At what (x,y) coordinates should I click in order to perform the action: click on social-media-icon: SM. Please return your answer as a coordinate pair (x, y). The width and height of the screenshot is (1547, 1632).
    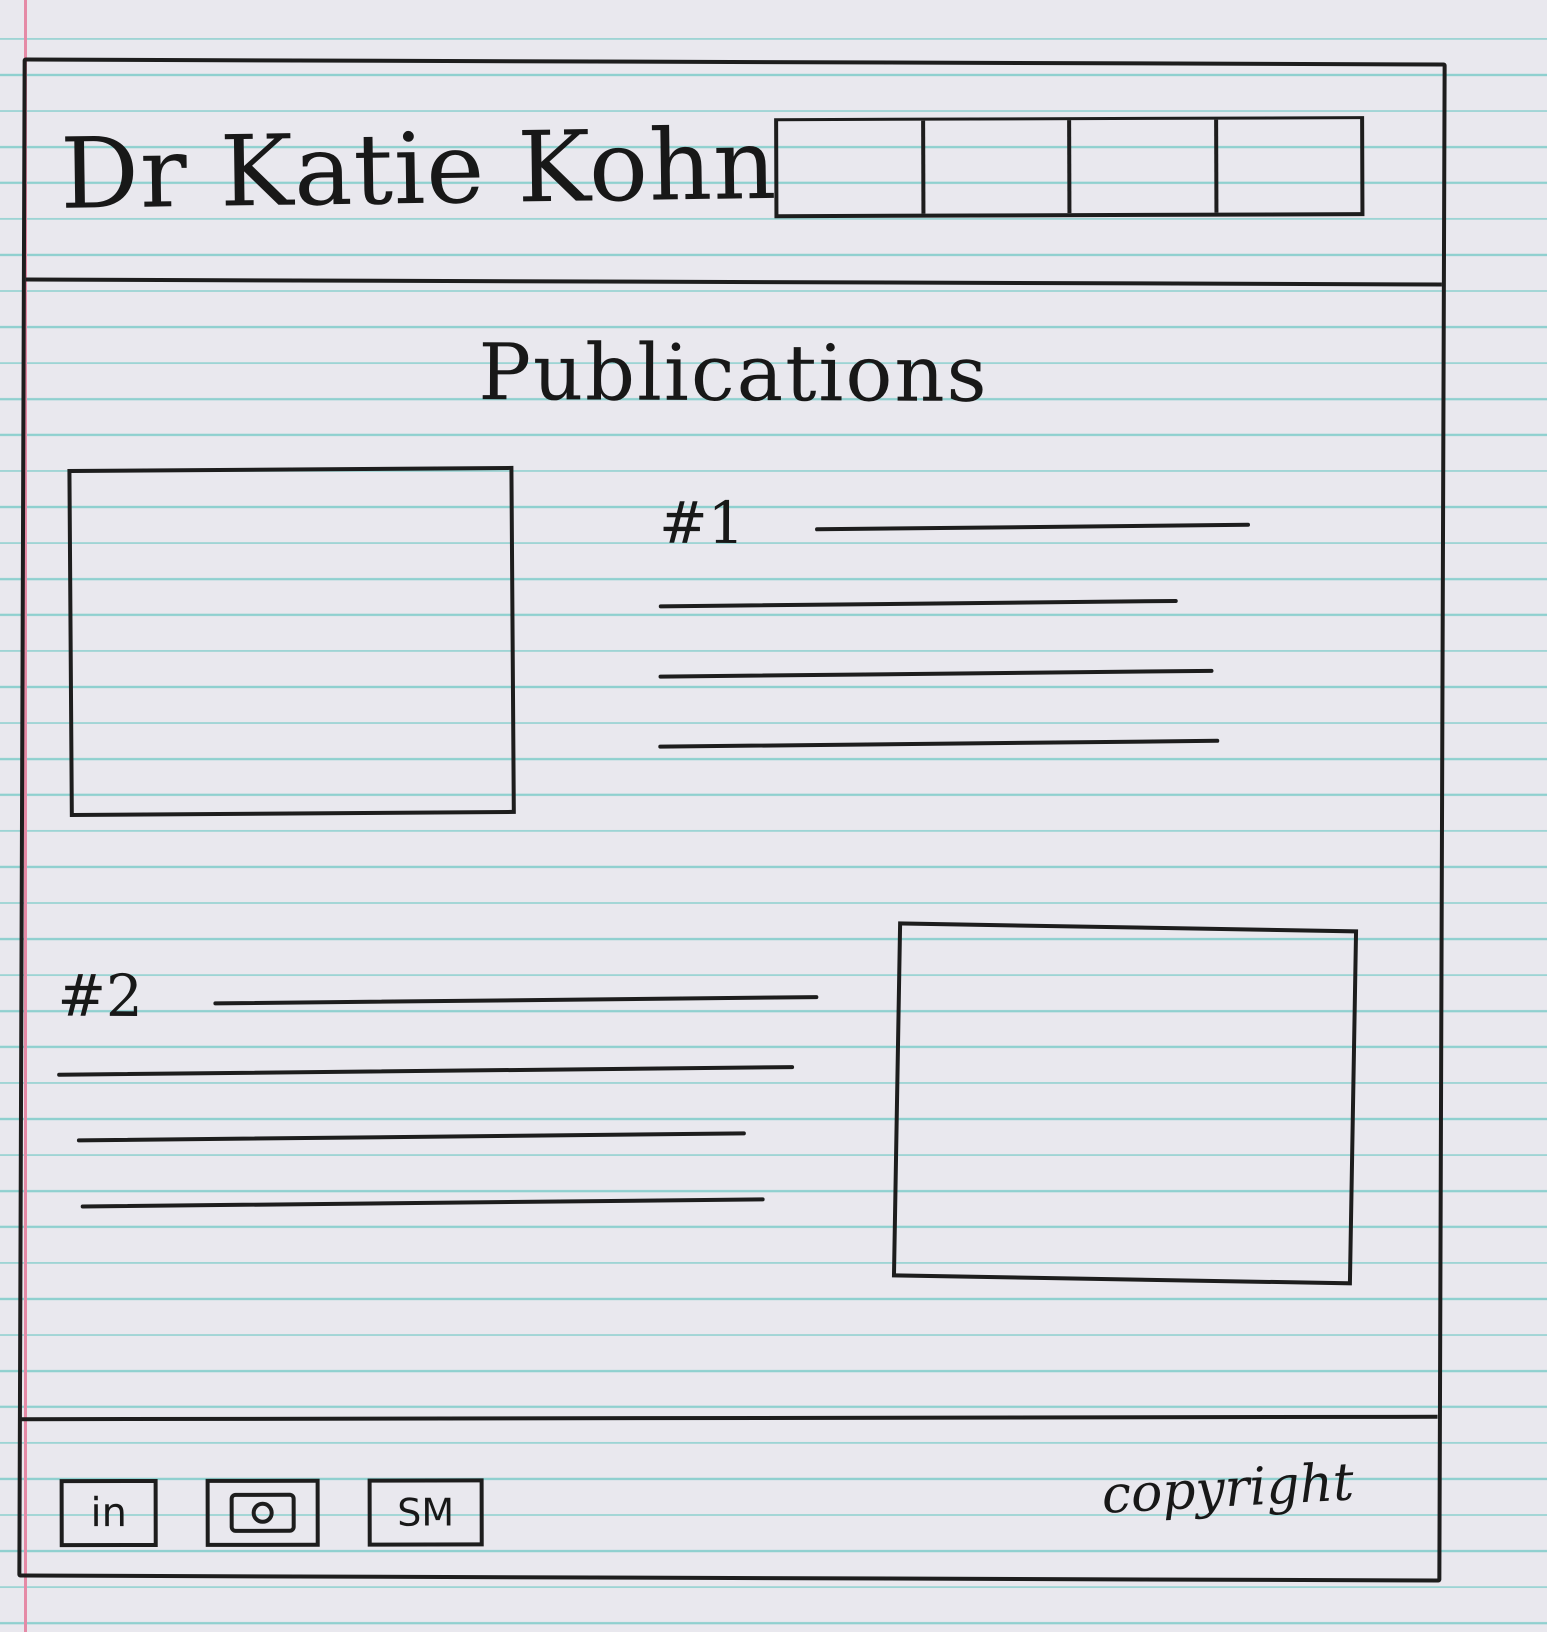
    Looking at the image, I should click on (425, 1512).